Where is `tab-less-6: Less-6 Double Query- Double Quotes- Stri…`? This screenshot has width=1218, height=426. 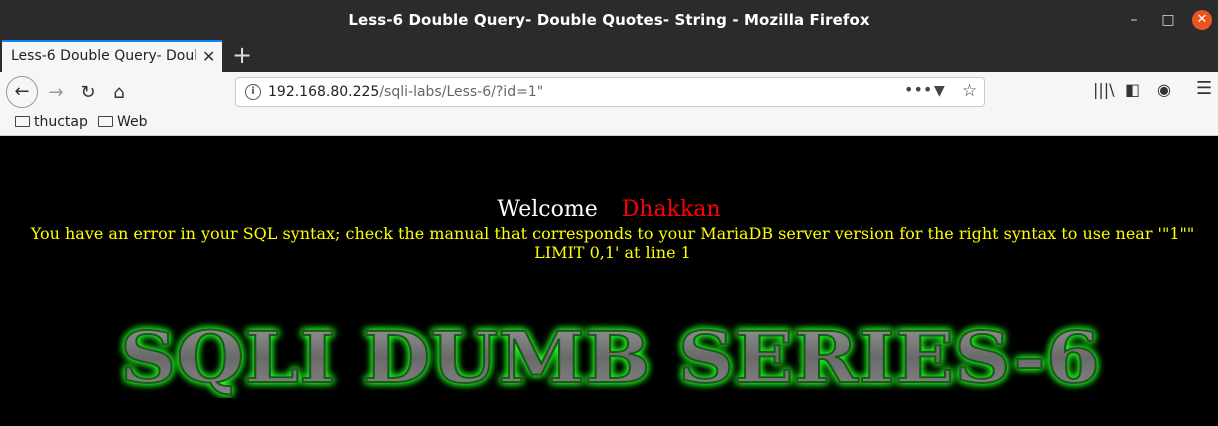
tab-less-6: Less-6 Double Query- Double Quotes- Stri… is located at coordinates (112, 56).